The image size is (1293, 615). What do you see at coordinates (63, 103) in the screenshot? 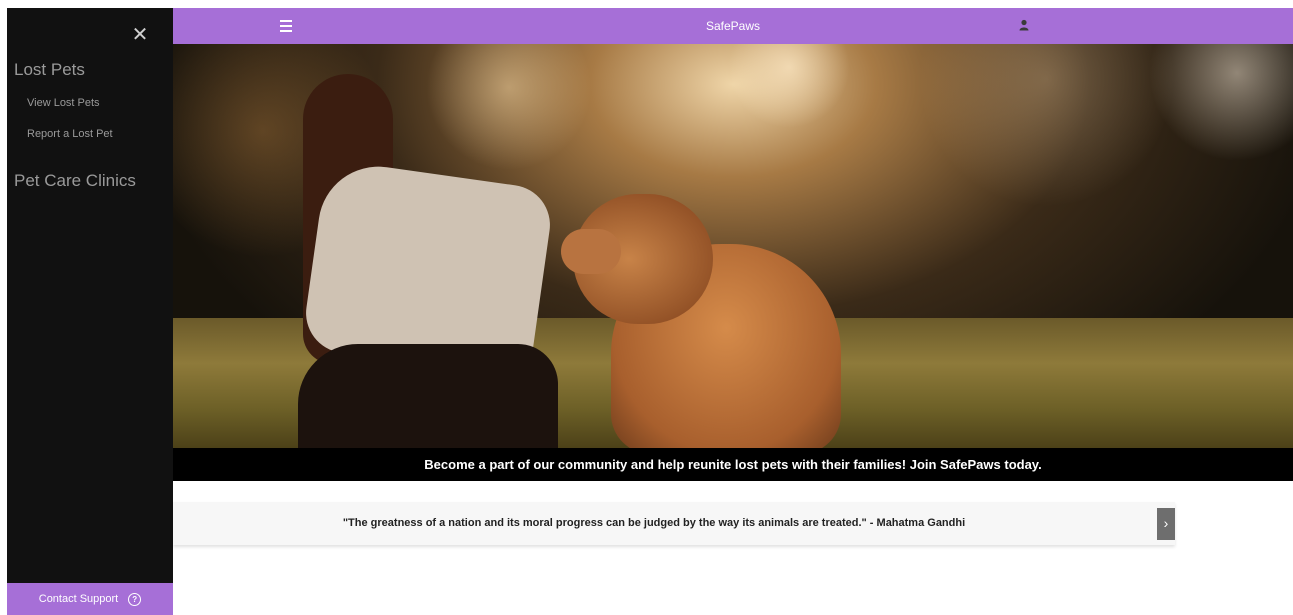
I see `sidebar-item-view-lost-pets: View Lost Pets` at bounding box center [63, 103].